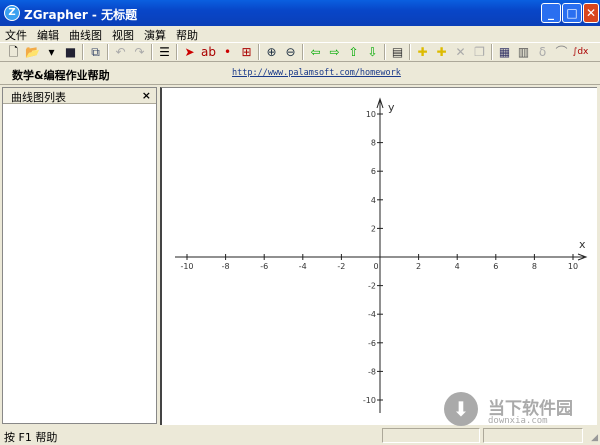 This screenshot has height=445, width=600. I want to click on y-tick-label: 4, so click(373, 200).